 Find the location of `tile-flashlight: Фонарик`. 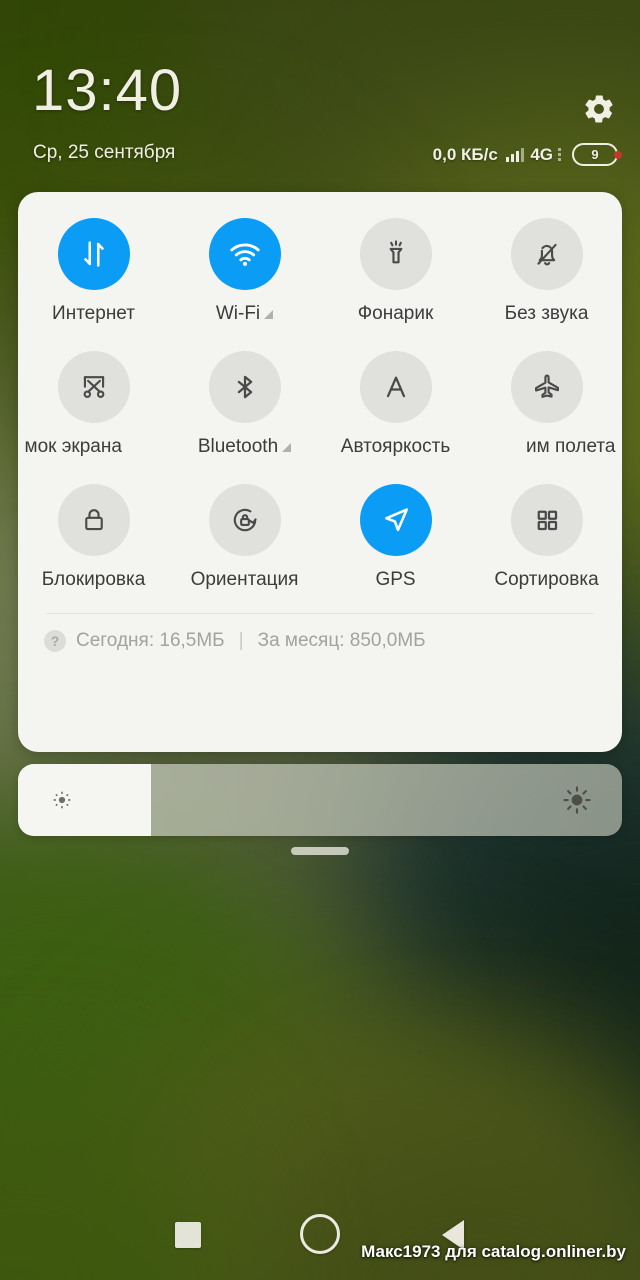

tile-flashlight: Фонарик is located at coordinates (395, 271).